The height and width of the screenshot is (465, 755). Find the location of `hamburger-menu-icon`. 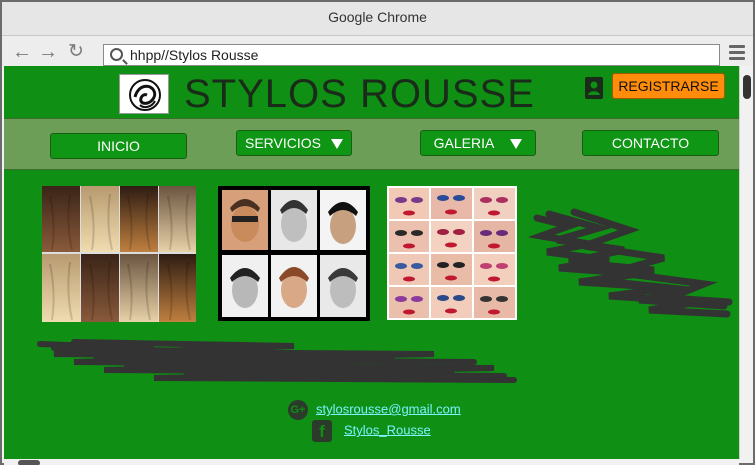

hamburger-menu-icon is located at coordinates (737, 54).